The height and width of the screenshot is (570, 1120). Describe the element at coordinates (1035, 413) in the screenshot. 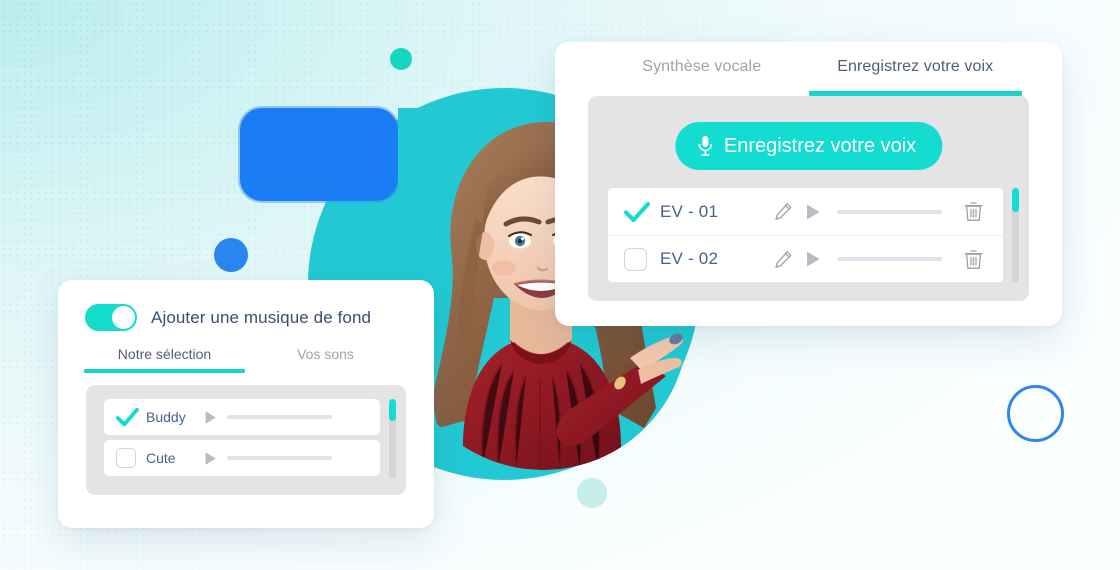

I see `blue-ring-outline-shape` at that location.